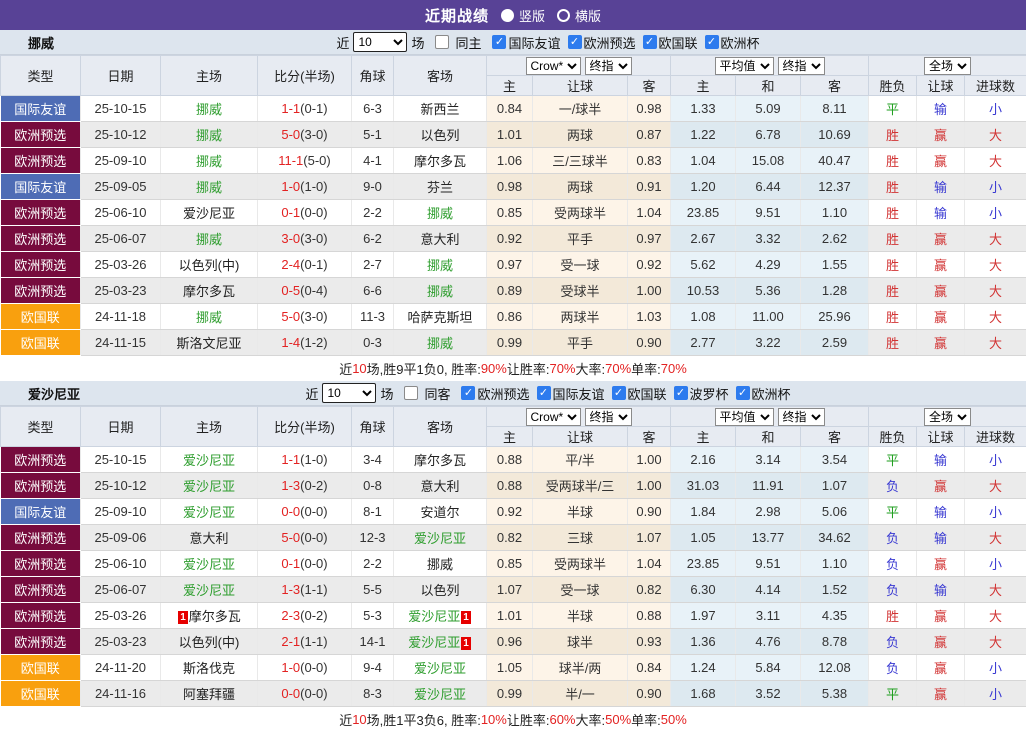 The width and height of the screenshot is (1026, 732). Describe the element at coordinates (580, 239) in the screenshot. I see `odds-handicap-cell: 平手` at that location.